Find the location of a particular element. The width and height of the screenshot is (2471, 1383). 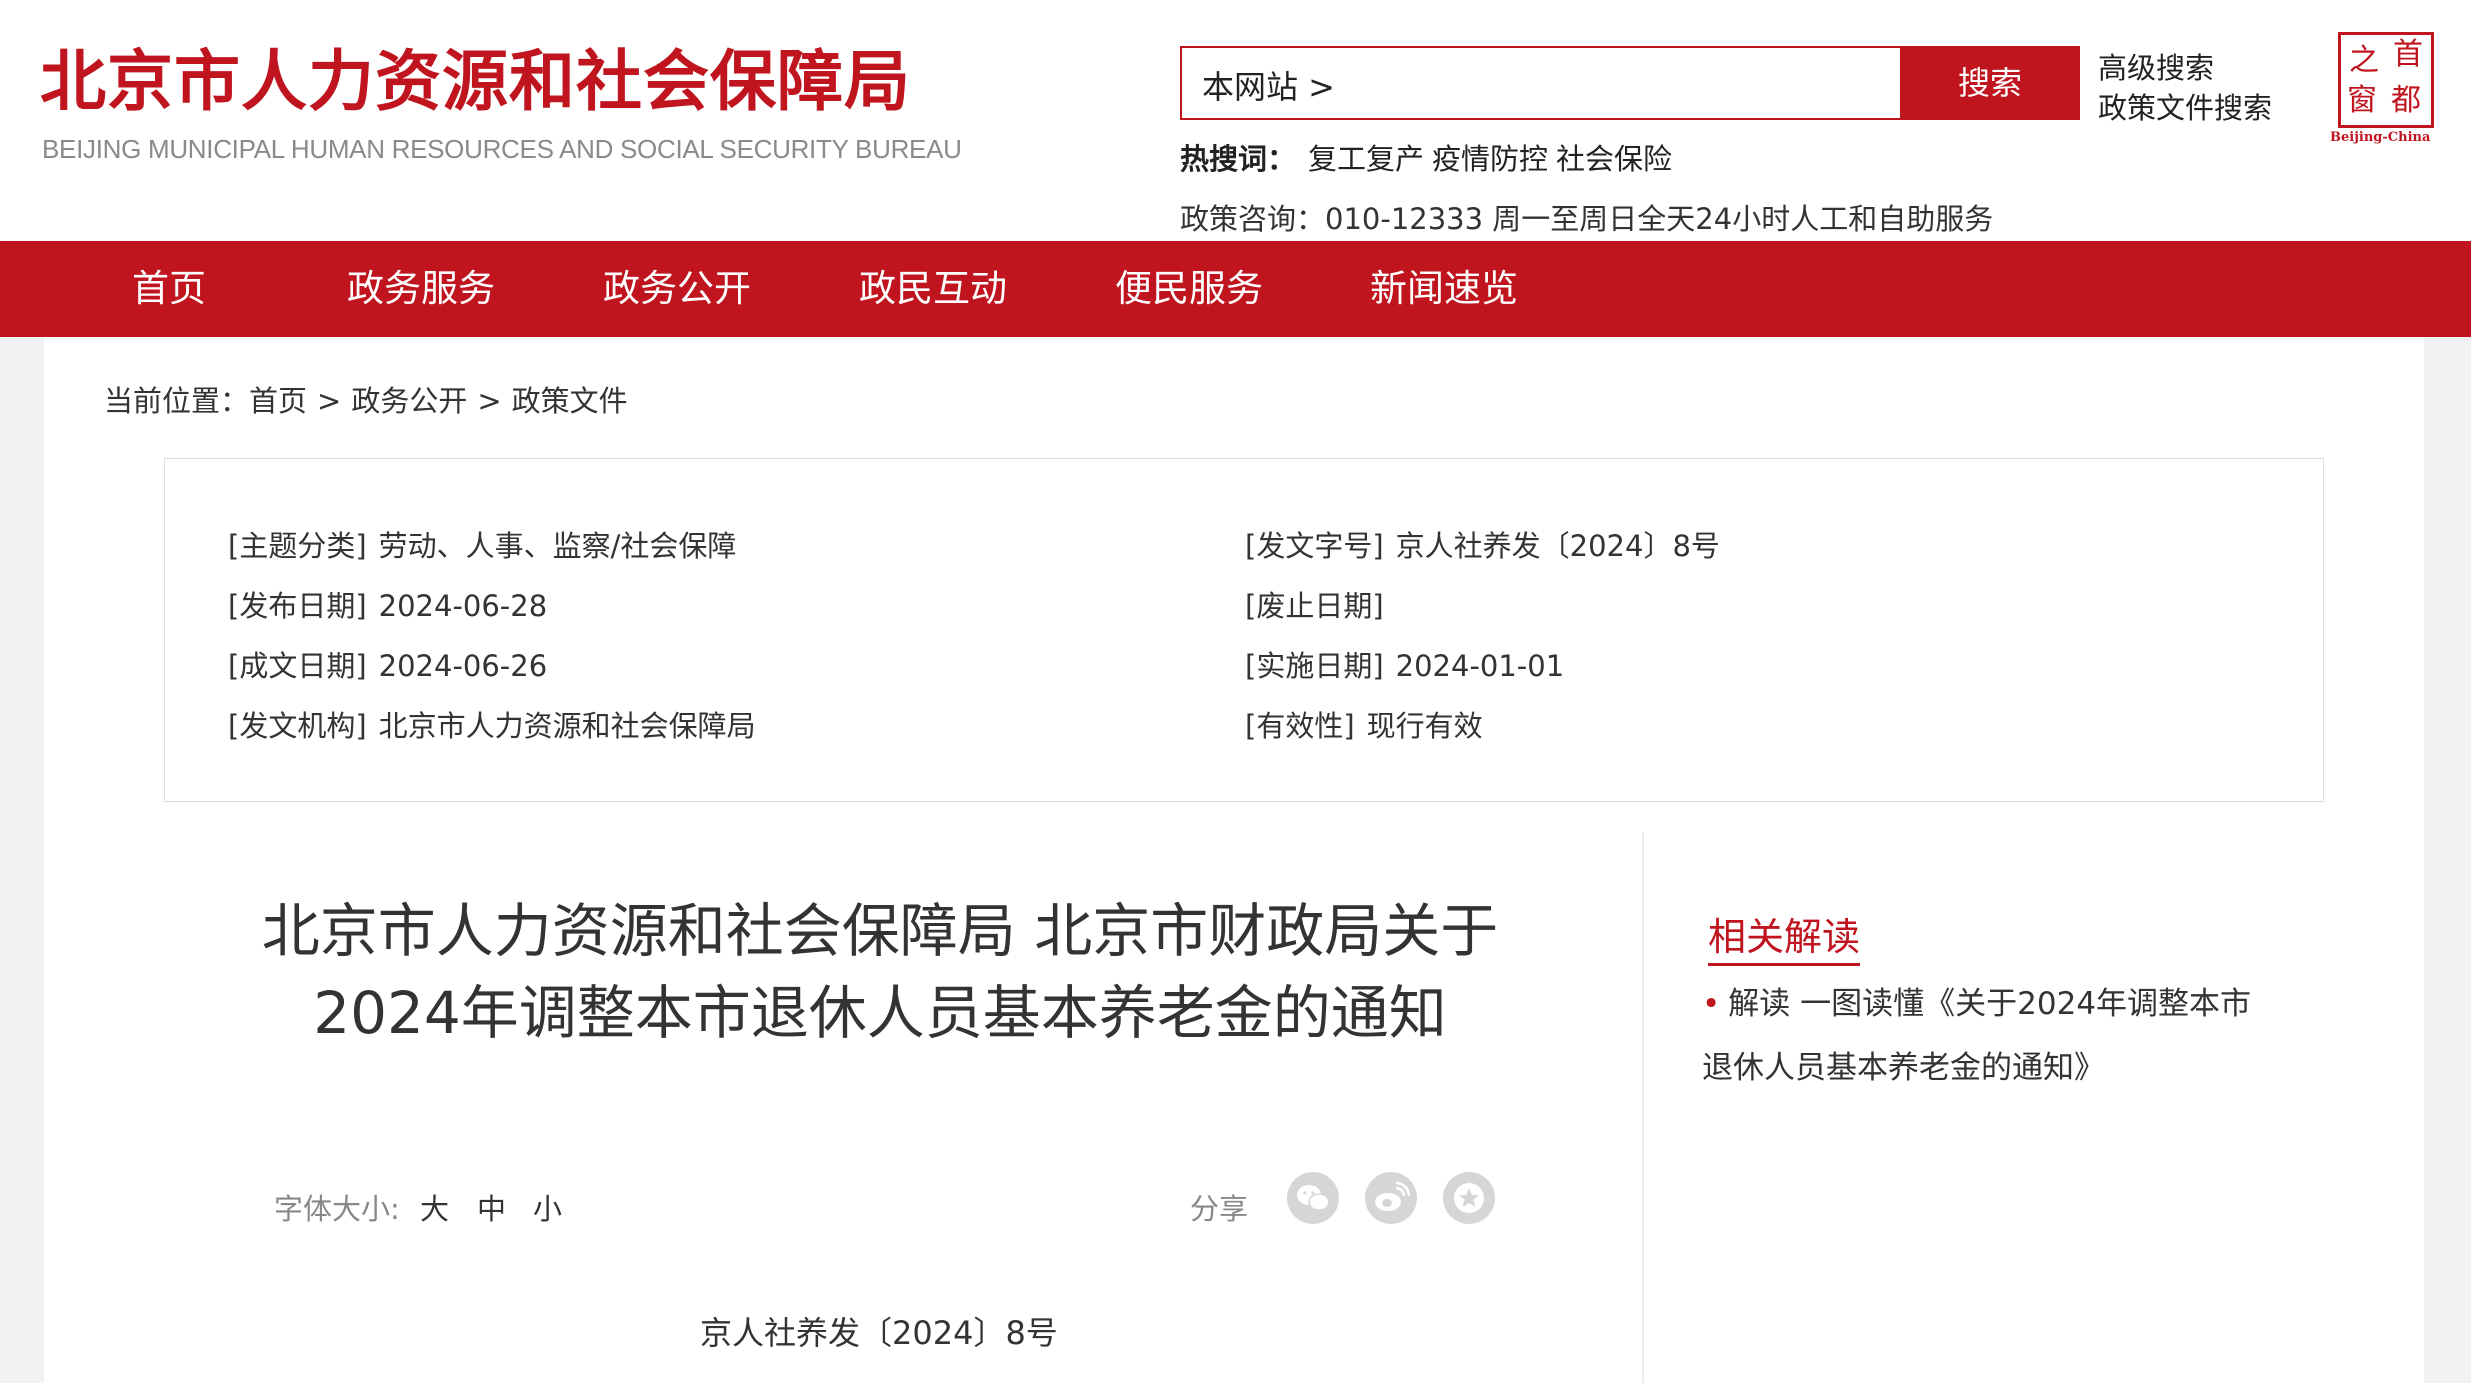

meta-topic: [主题分类] 劳动、人事、监察/社会保障 is located at coordinates (482, 544).